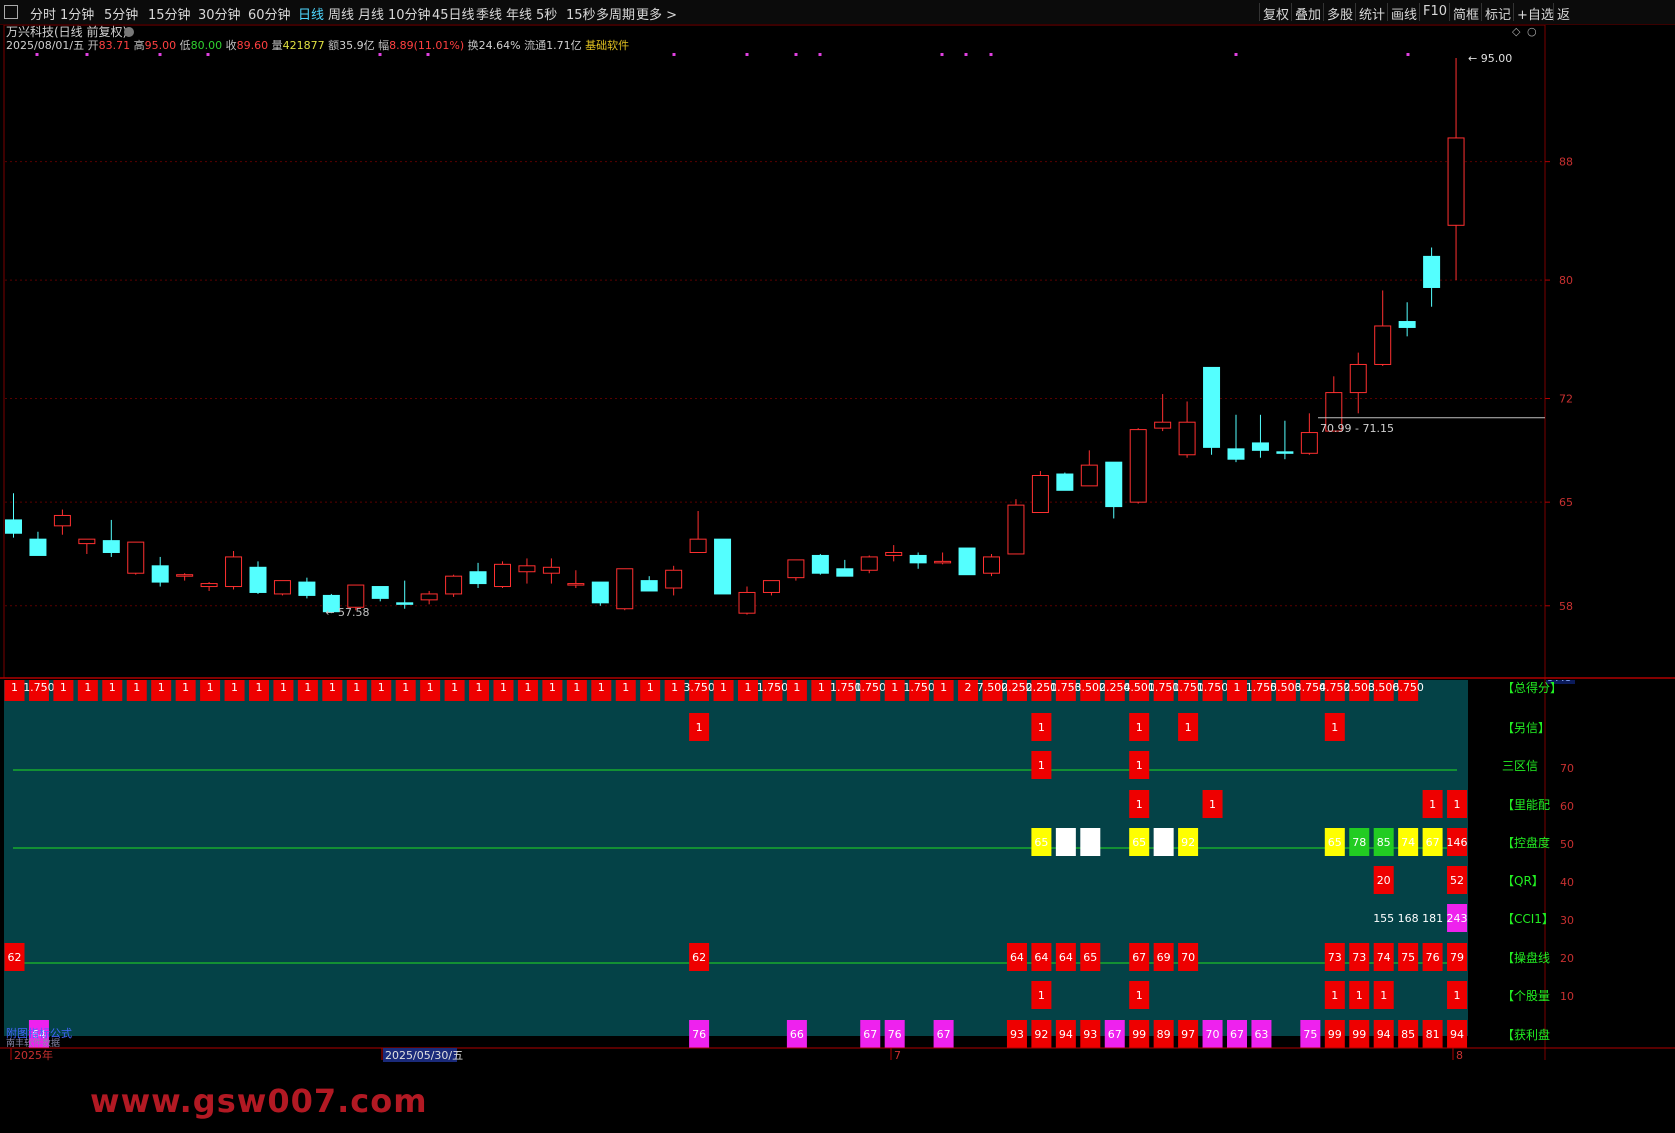 This screenshot has width=1675, height=1133. What do you see at coordinates (129, 32) in the screenshot?
I see `chevron-down-icon` at bounding box center [129, 32].